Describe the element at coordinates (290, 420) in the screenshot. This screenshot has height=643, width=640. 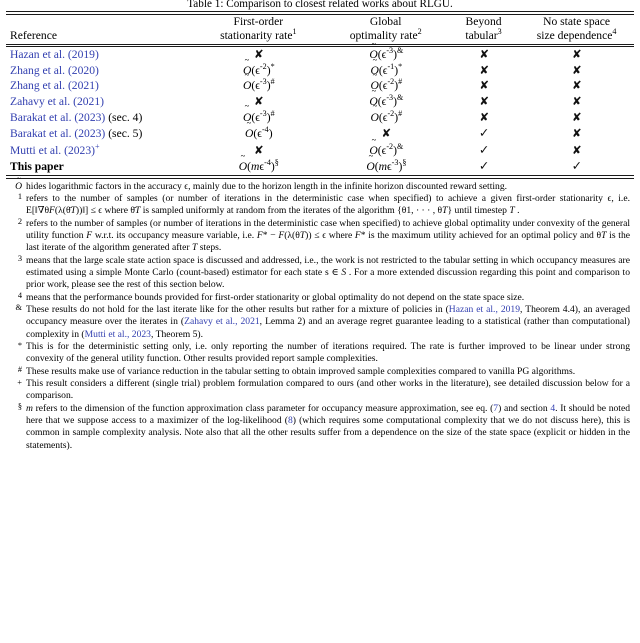
I see `equation-link-8: 8` at that location.